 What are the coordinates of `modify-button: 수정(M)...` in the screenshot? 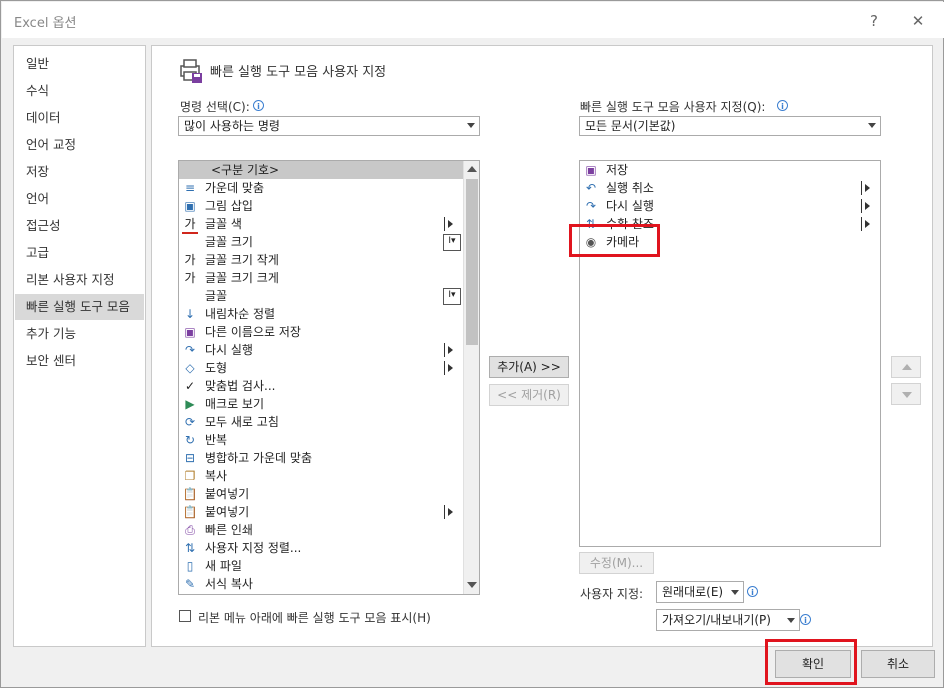 It's located at (616, 563).